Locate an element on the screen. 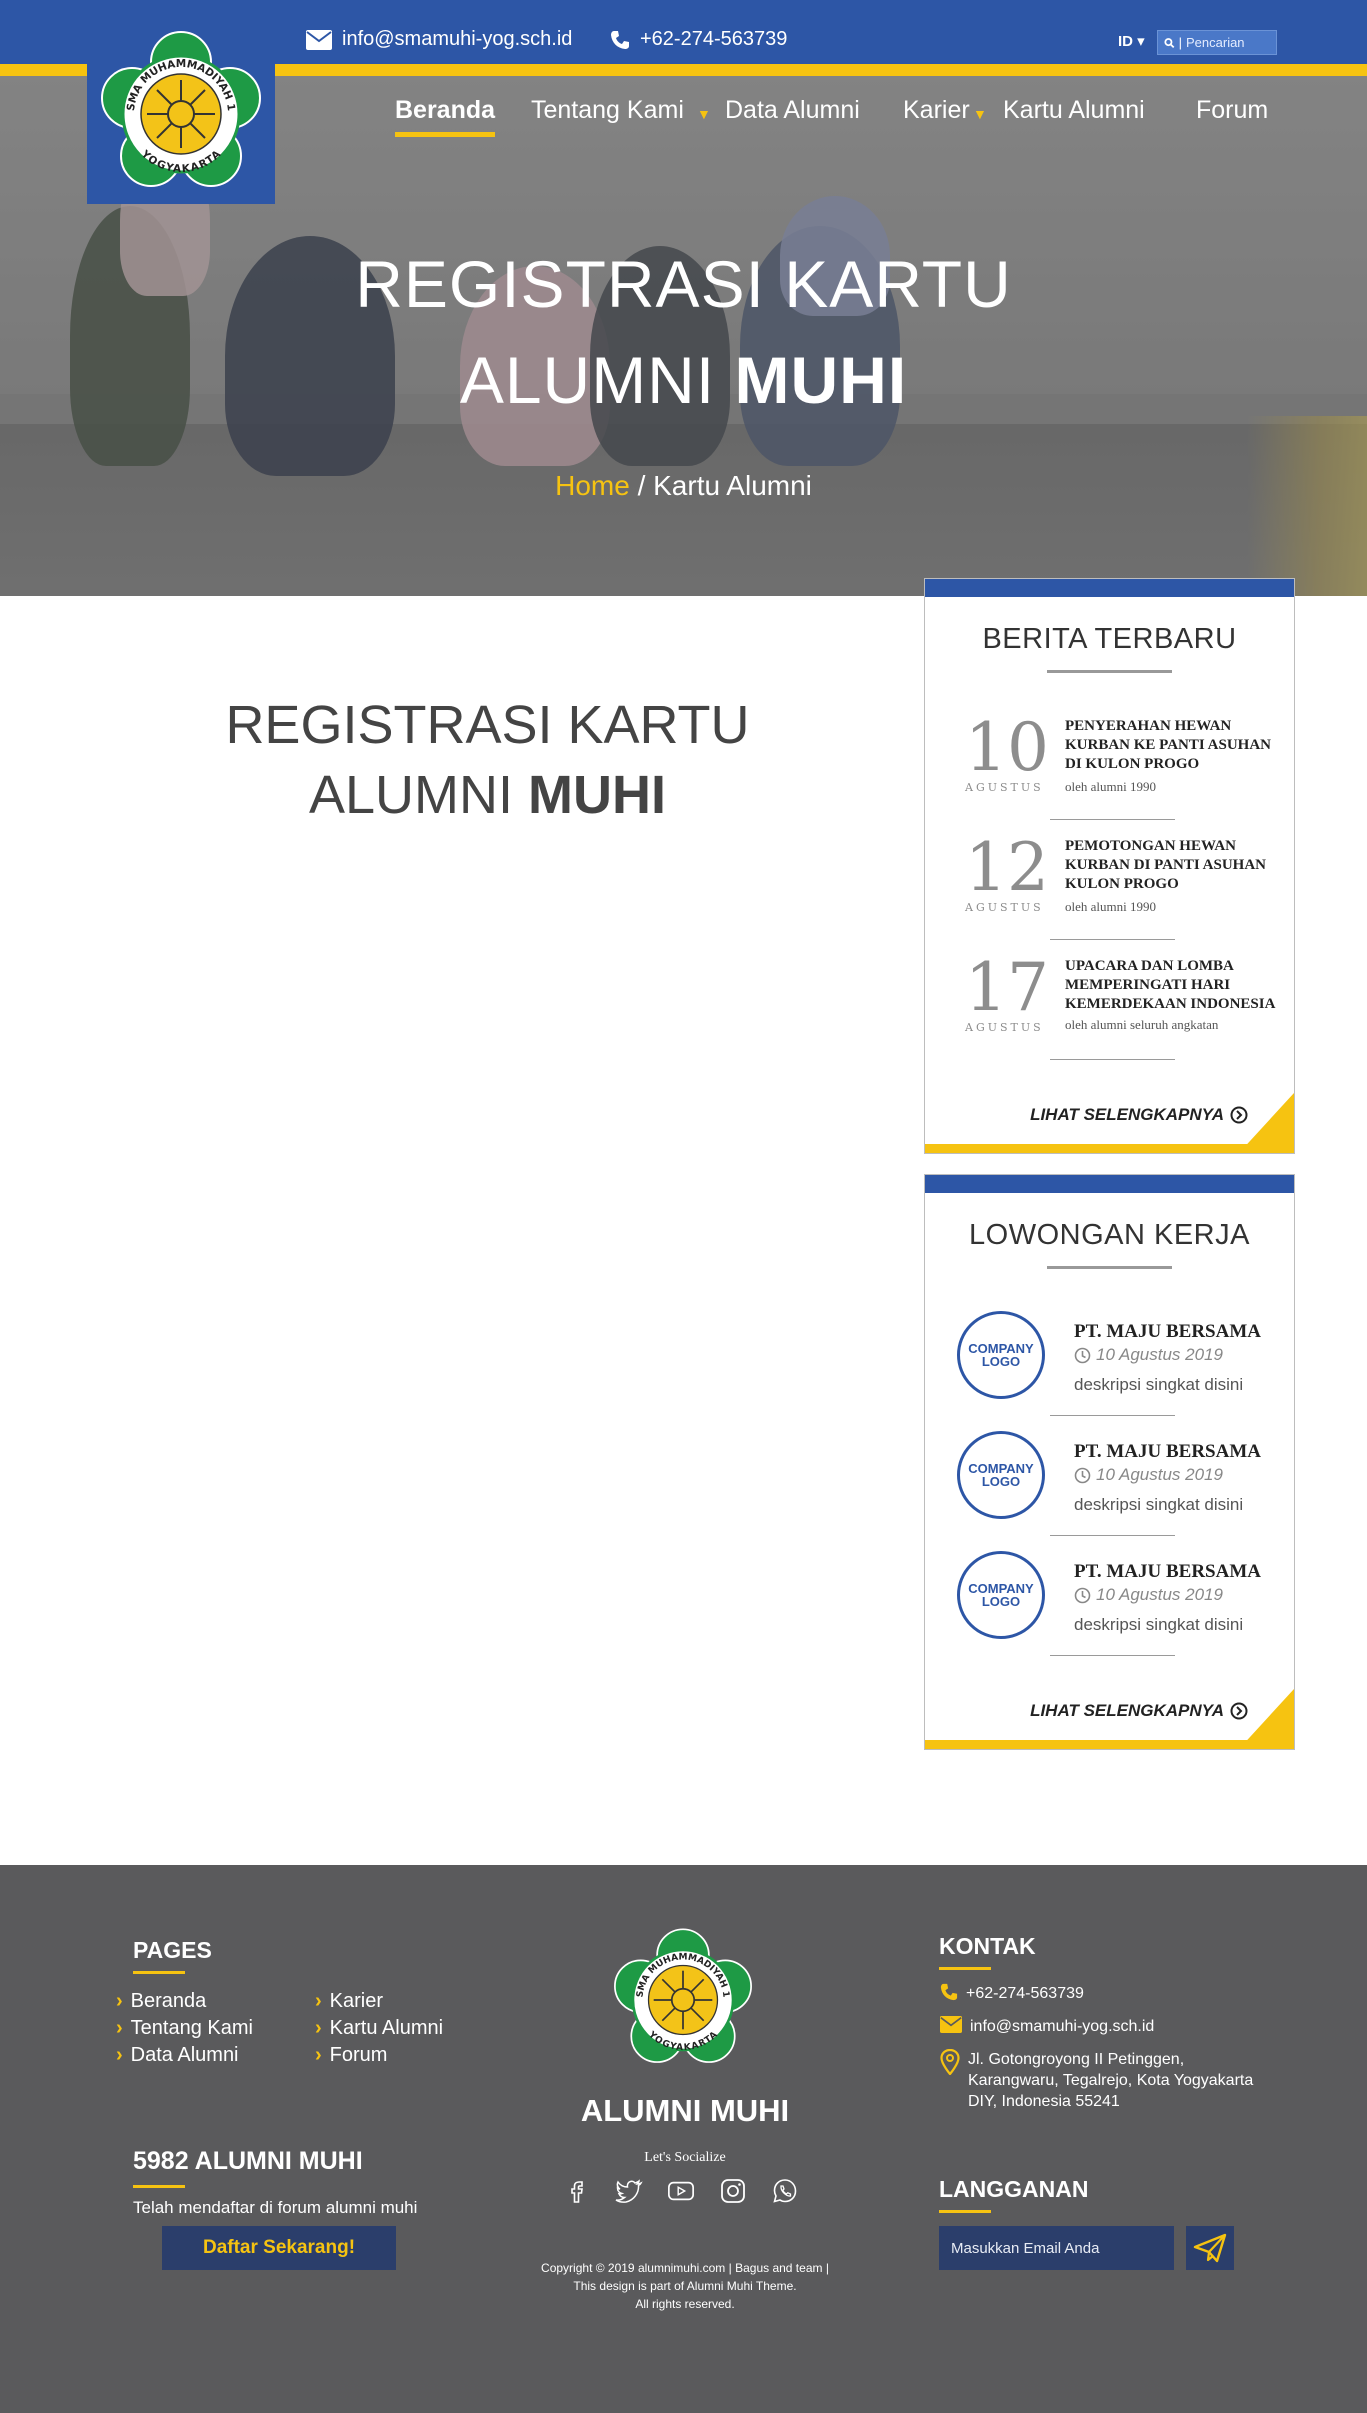 Image resolution: width=1367 pixels, height=2413 pixels. hero-title: REGISTRASI KARTU ALUMNI MUHI is located at coordinates (683, 332).